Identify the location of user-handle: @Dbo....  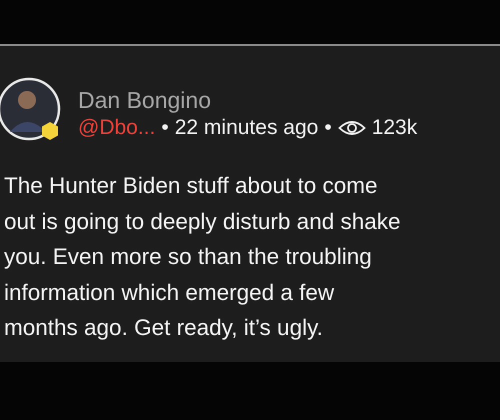
(117, 128).